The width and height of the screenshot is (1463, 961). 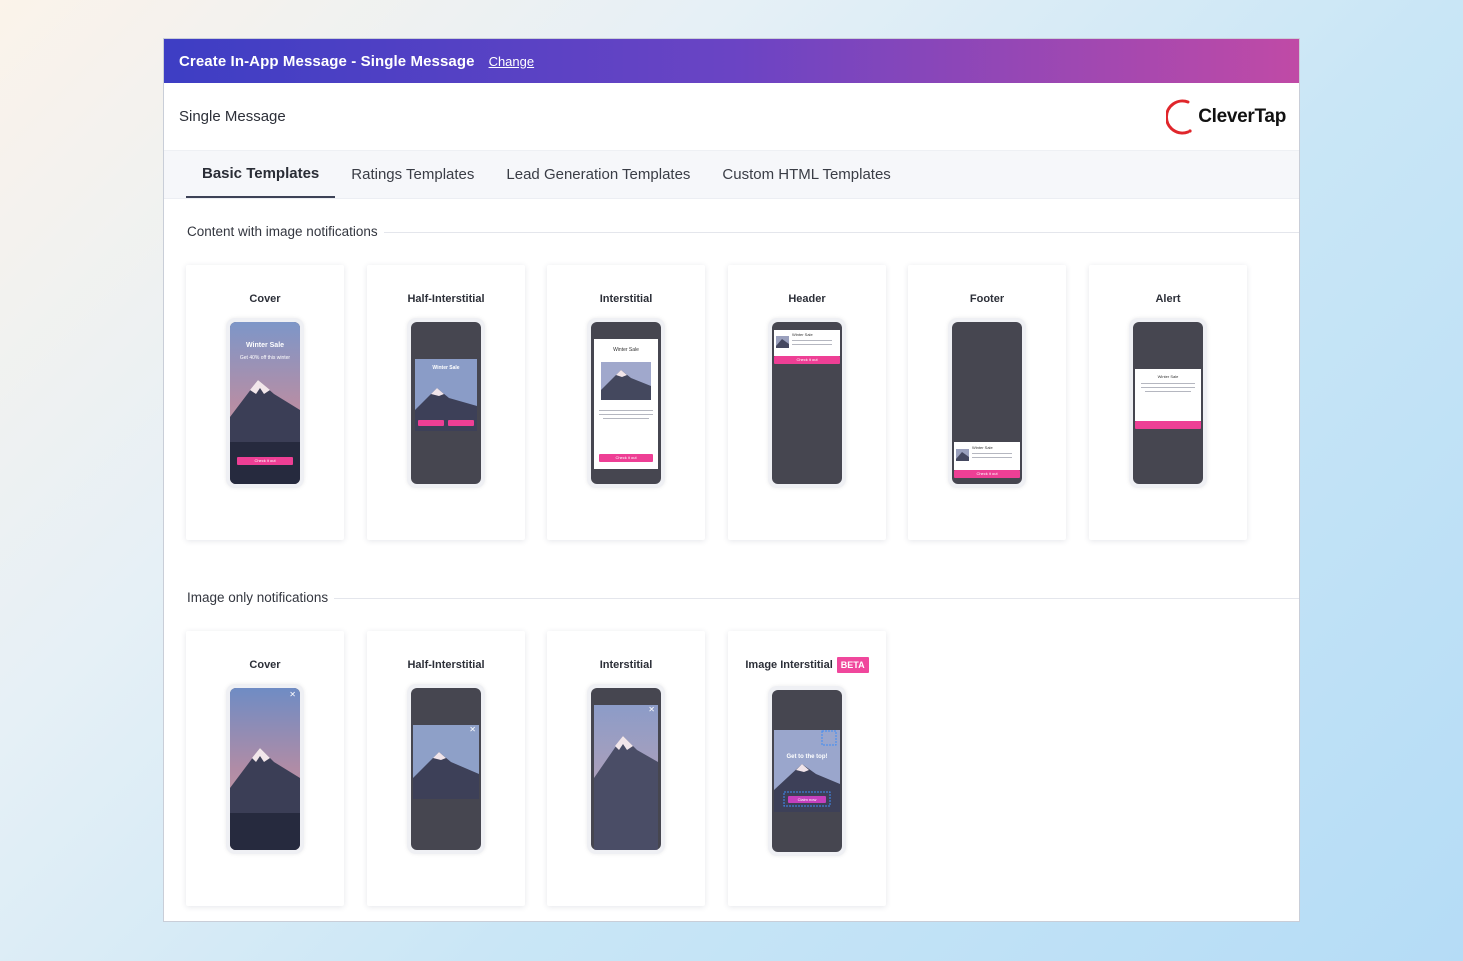 I want to click on window-title: Create In-App Message - Single Message, so click(x=327, y=61).